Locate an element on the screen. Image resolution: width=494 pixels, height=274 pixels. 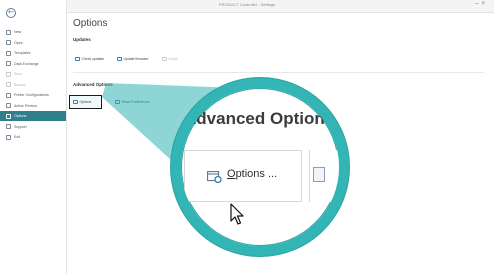
reset-icon is located at coordinates (319, 174).